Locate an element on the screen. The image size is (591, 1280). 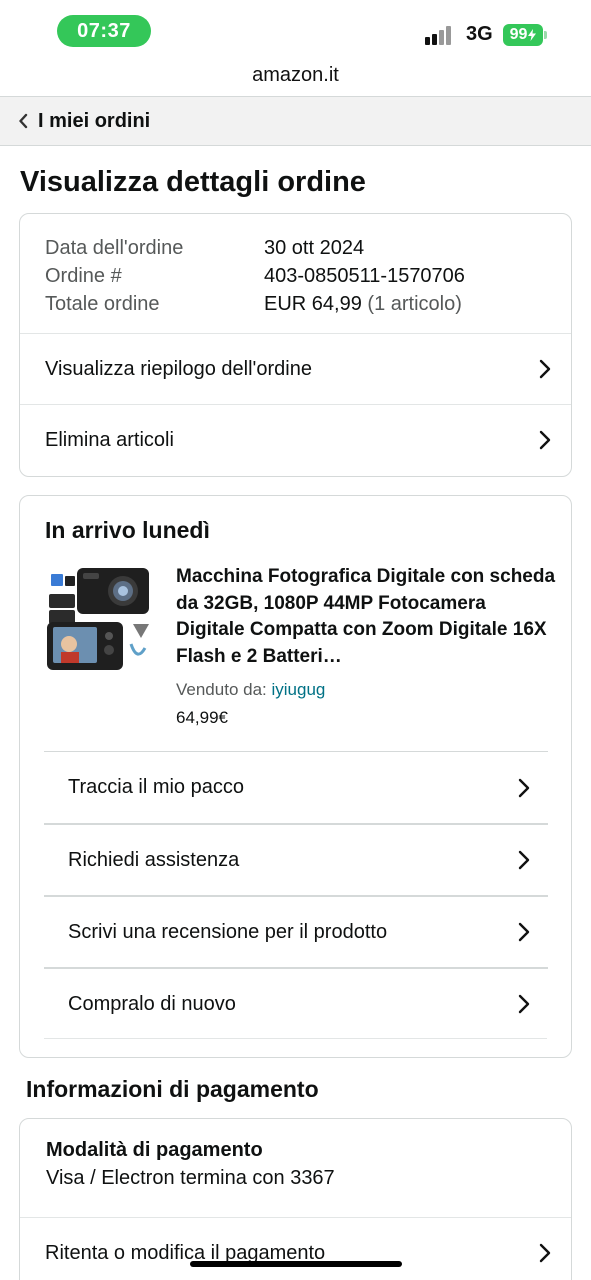
payment-method-value: Visa / Electron termina con 3367 is located at coordinates (190, 1178).